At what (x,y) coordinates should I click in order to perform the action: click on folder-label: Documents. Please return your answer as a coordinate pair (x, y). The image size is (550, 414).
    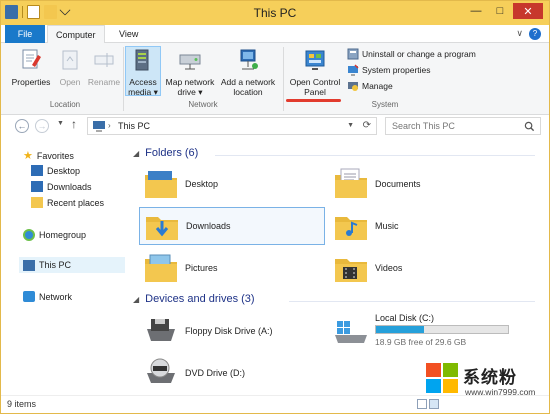
    Looking at the image, I should click on (398, 184).